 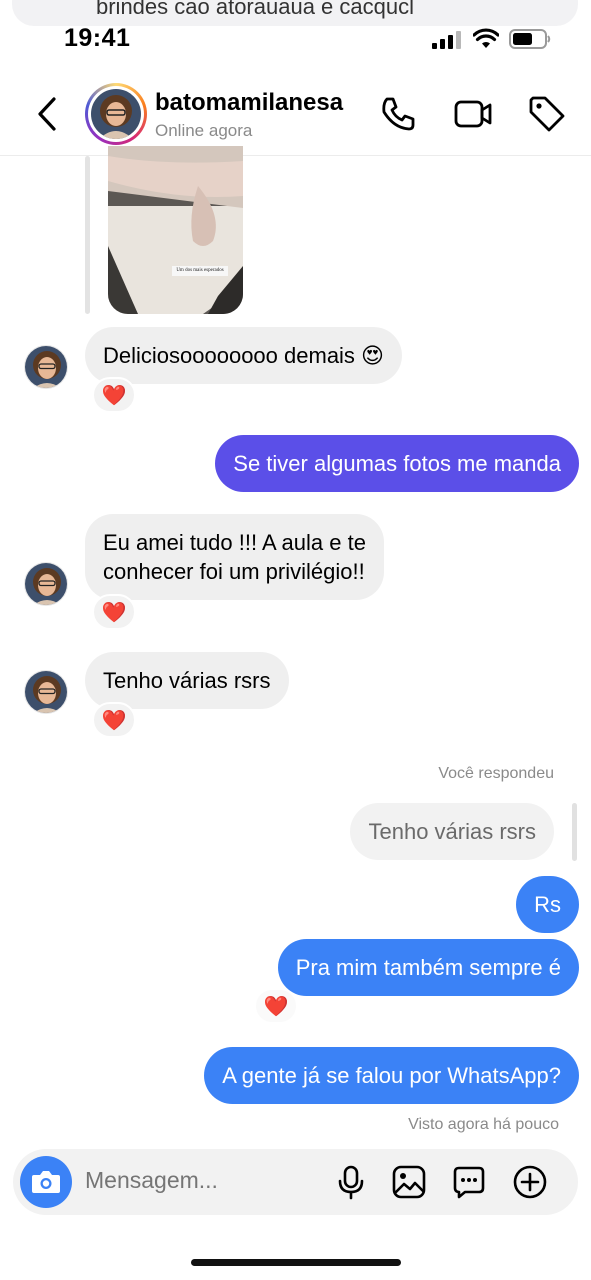 What do you see at coordinates (530, 1182) in the screenshot?
I see `plus-icon` at bounding box center [530, 1182].